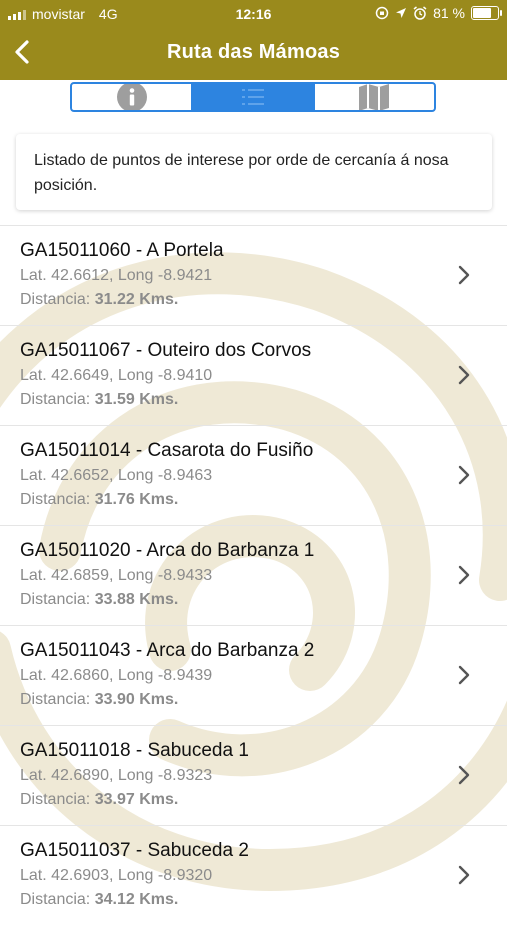 This screenshot has width=507, height=925. What do you see at coordinates (116, 475) in the screenshot?
I see `item-coordinates: Lat. 42.6652, Long -8.9463` at bounding box center [116, 475].